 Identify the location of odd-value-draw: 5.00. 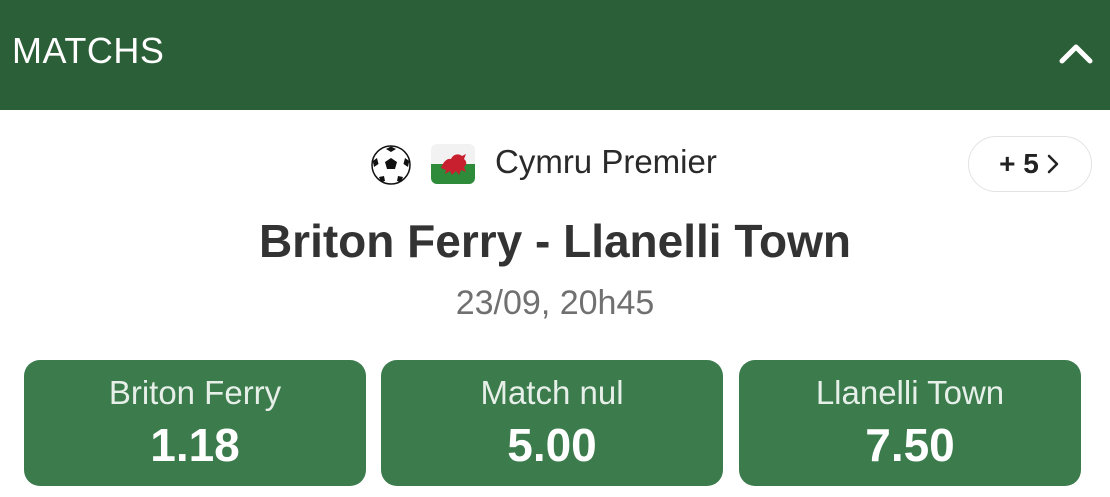
(552, 445).